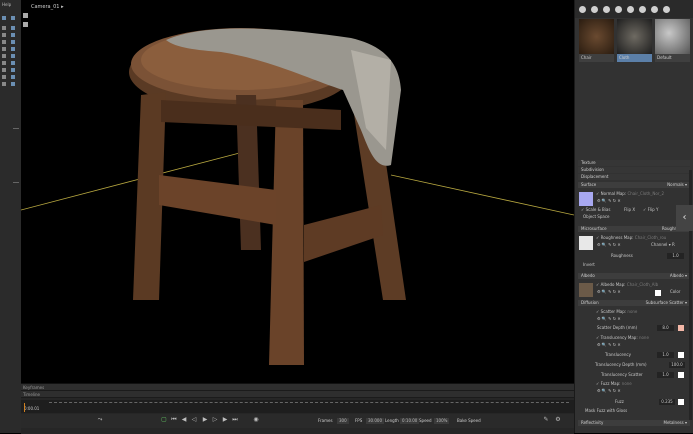 Image resolution: width=693 pixels, height=434 pixels. What do you see at coordinates (582, 9) in the screenshot?
I see `new-material-icon` at bounding box center [582, 9].